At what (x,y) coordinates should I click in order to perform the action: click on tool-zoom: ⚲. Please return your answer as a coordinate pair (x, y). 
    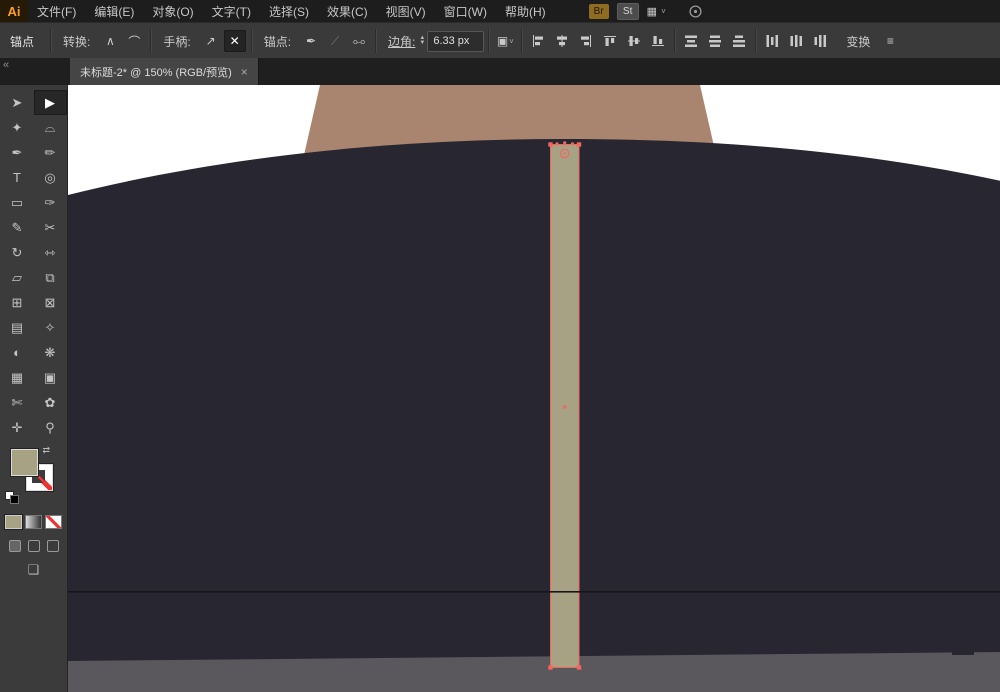
    Looking at the image, I should click on (50, 427).